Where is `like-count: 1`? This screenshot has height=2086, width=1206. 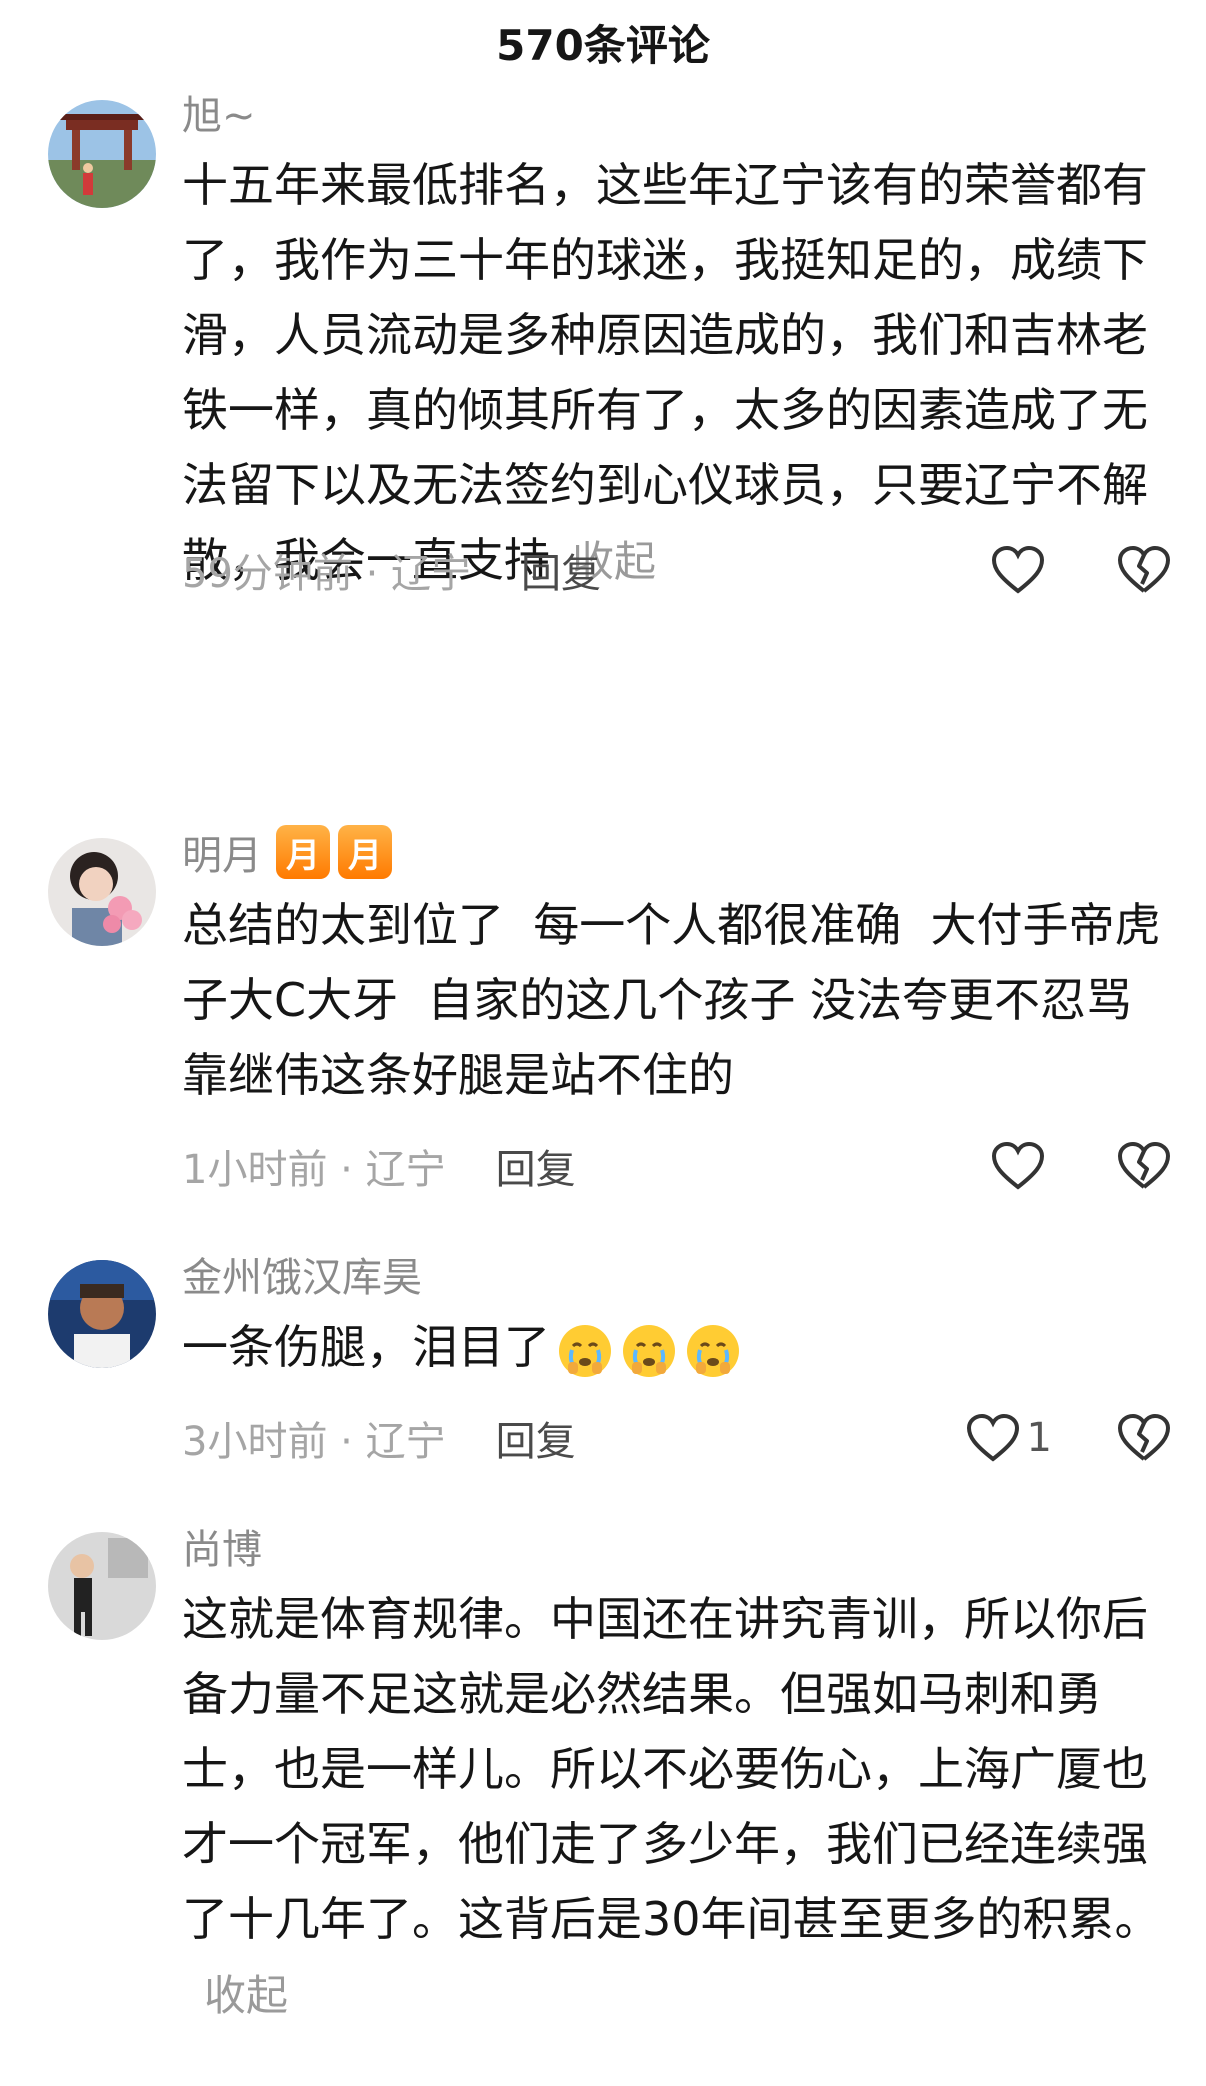
like-count: 1 is located at coordinates (1039, 1438).